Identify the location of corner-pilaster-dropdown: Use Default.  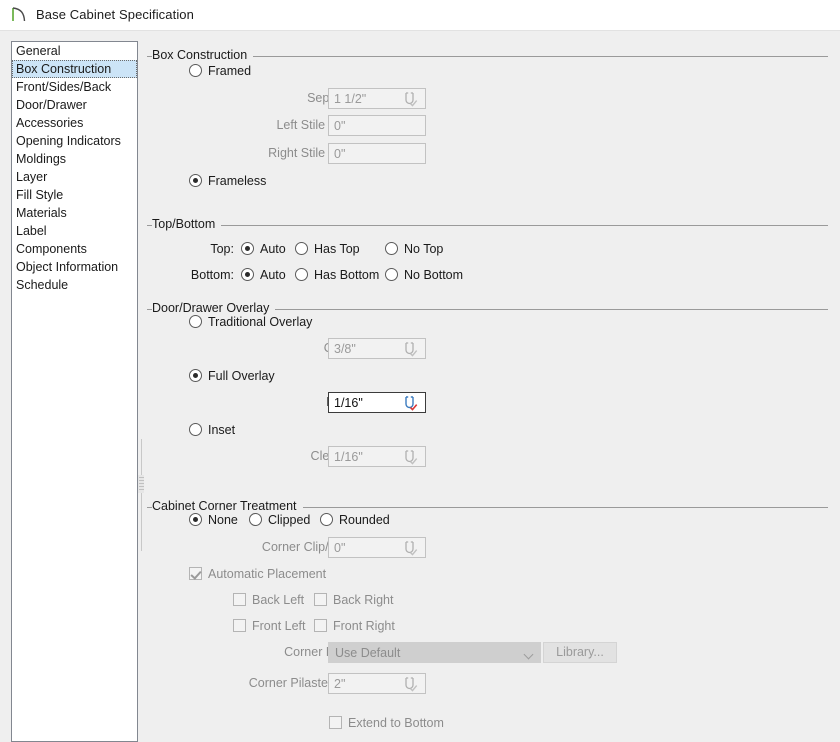
(434, 652).